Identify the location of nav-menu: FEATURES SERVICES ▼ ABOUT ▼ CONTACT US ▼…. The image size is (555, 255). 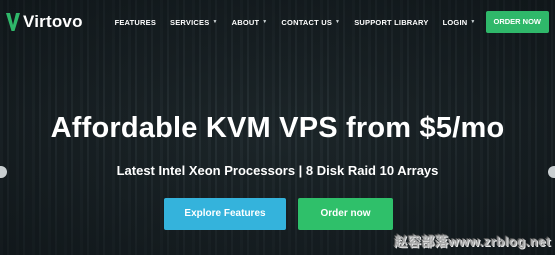
(325, 22).